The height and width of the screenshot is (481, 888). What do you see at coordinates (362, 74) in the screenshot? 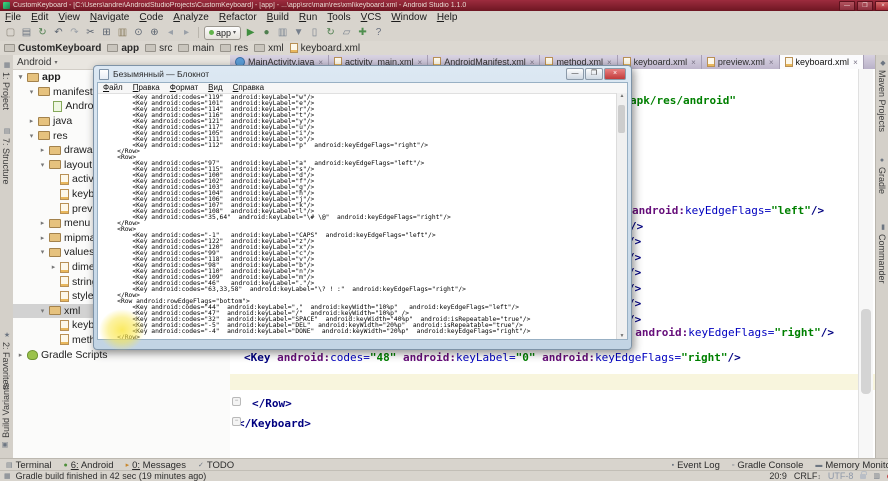
I see `notepad-title-bar: Безымянный — Блокнот — ❐ ×` at bounding box center [362, 74].